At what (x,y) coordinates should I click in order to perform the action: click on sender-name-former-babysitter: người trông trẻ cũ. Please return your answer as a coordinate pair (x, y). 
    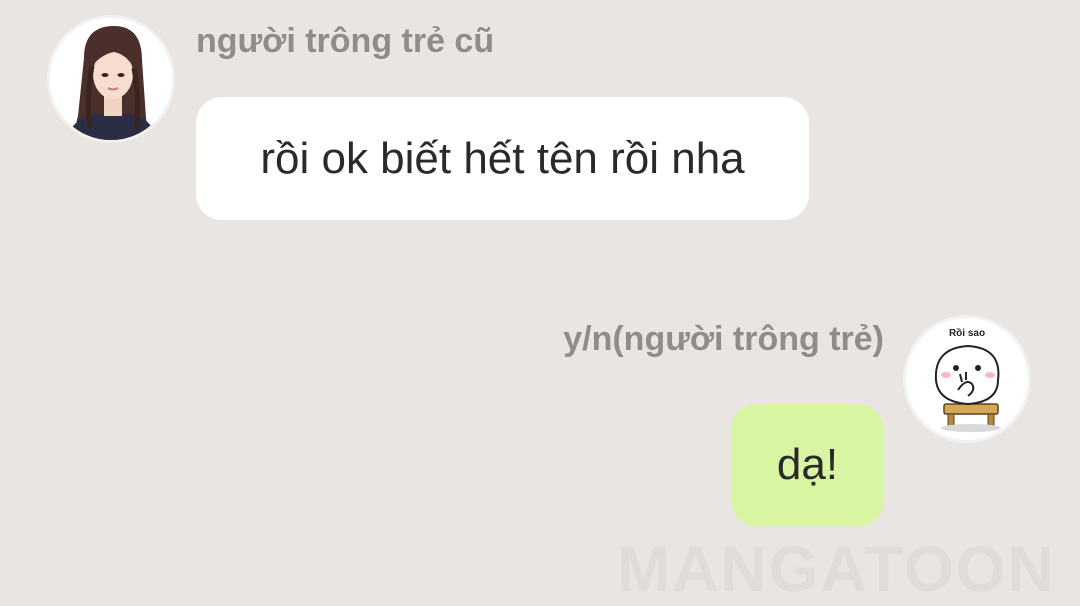
    Looking at the image, I should click on (345, 41).